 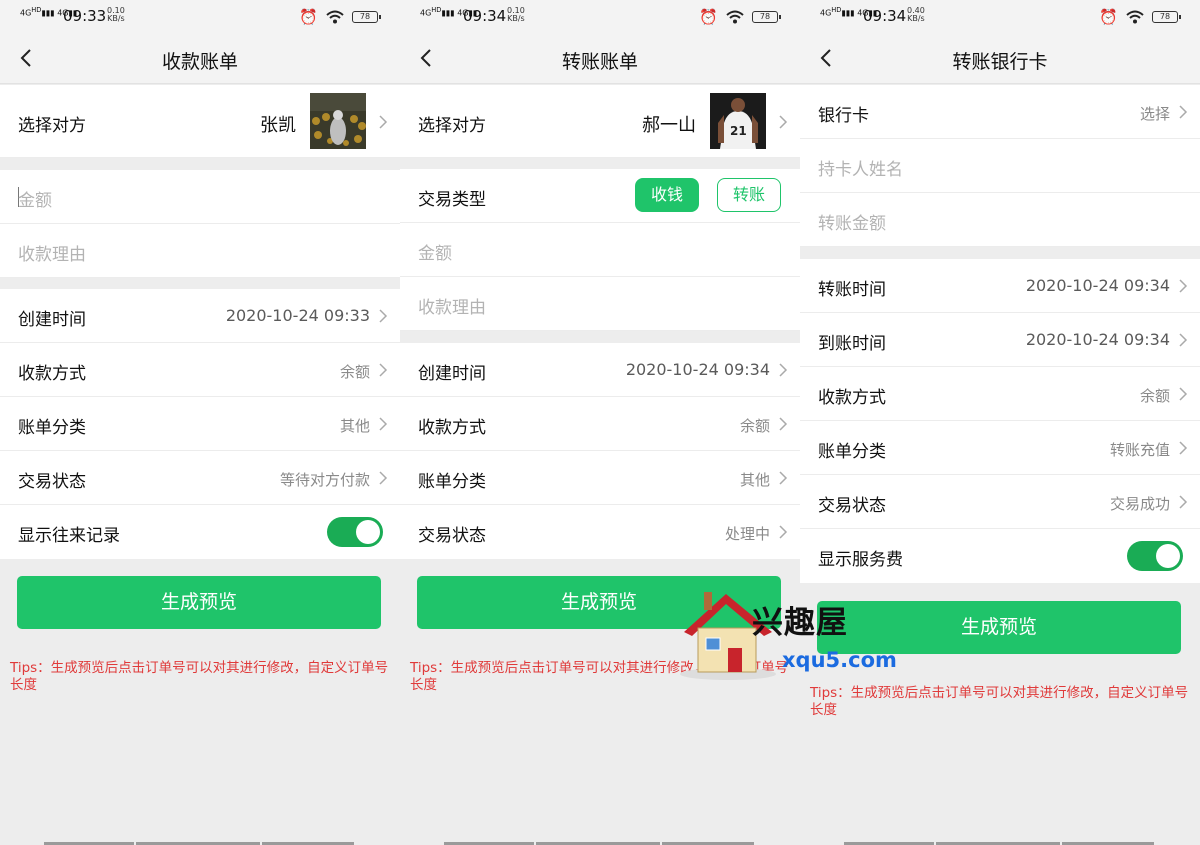 What do you see at coordinates (860, 170) in the screenshot?
I see `cardholder-placeholder: 持卡人姓名` at bounding box center [860, 170].